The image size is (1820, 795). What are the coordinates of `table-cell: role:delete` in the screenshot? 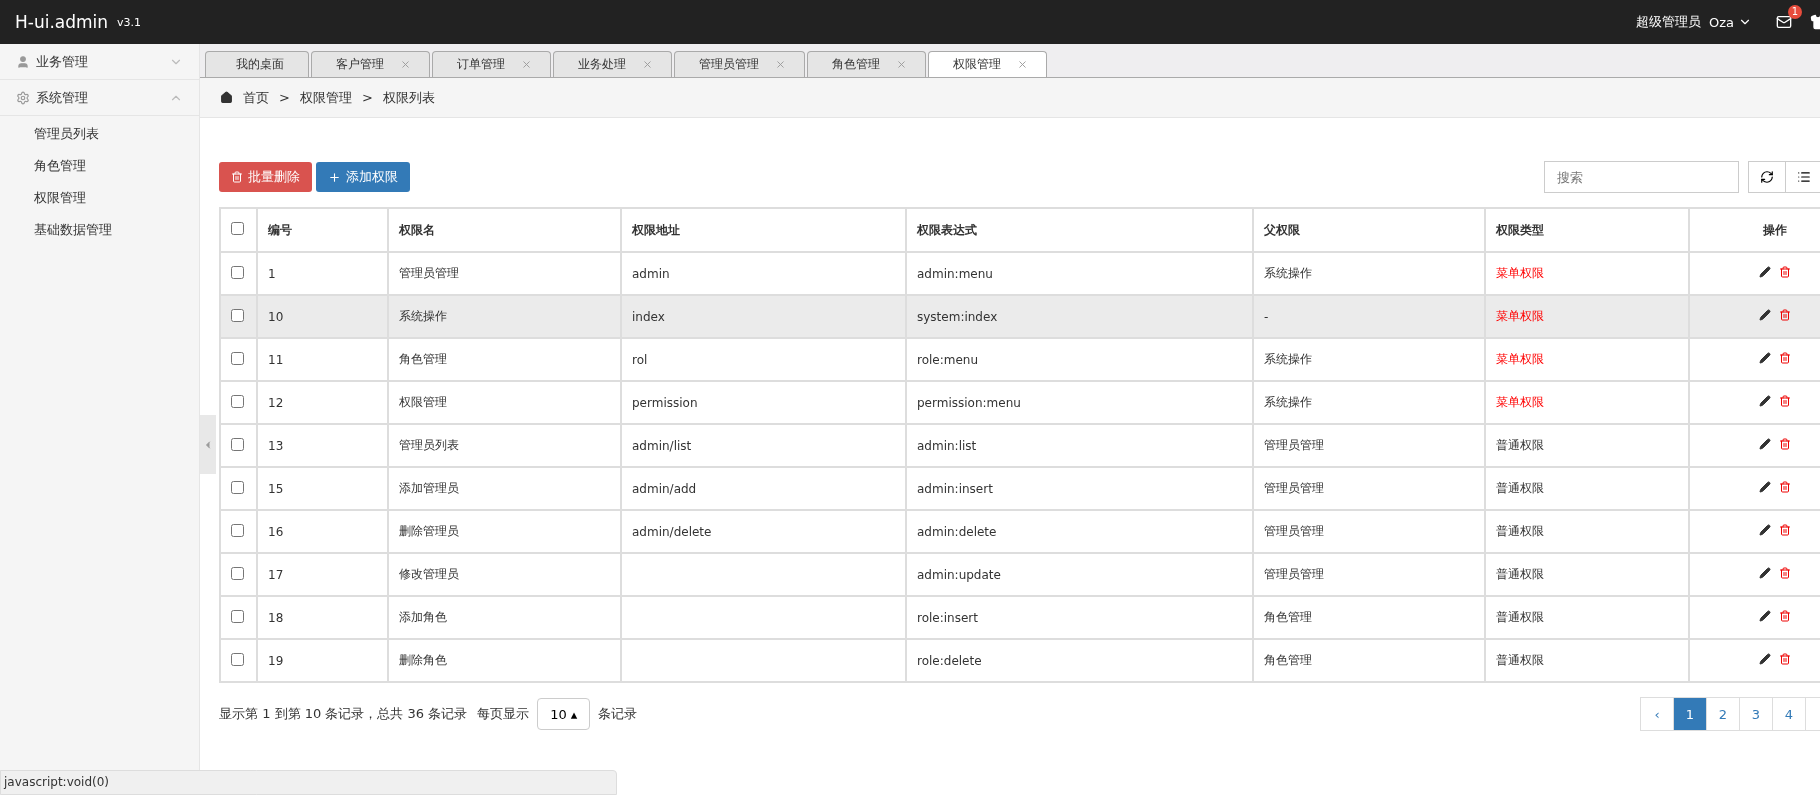 It's located at (1079, 660).